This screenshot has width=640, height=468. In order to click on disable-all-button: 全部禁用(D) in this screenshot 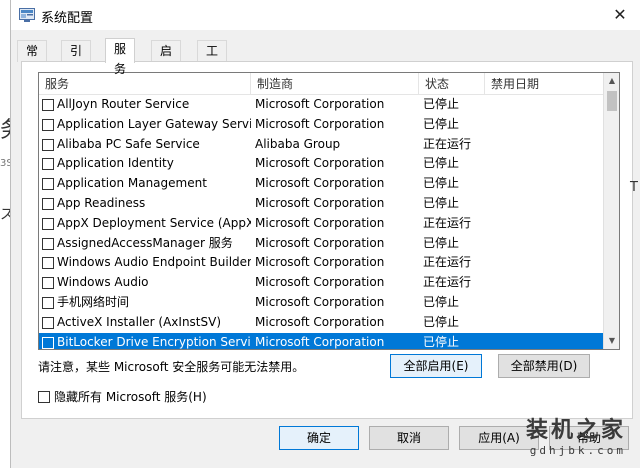, I will do `click(544, 366)`.